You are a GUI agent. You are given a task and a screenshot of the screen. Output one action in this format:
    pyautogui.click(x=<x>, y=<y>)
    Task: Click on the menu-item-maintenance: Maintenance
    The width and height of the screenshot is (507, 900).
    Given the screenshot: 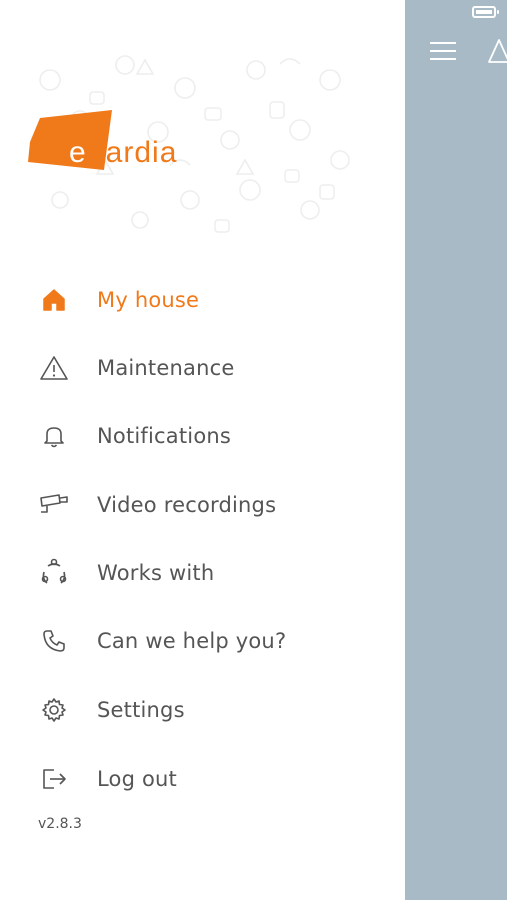 What is the action you would take?
    pyautogui.click(x=202, y=368)
    